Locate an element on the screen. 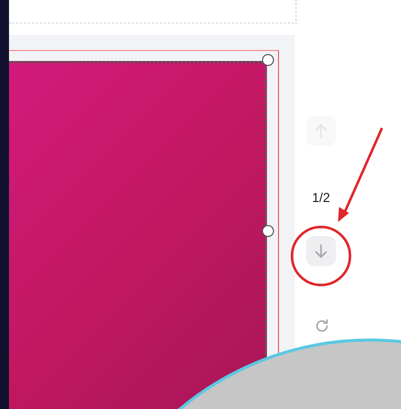 The height and width of the screenshot is (409, 401). page-counter: 1/2 is located at coordinates (321, 198).